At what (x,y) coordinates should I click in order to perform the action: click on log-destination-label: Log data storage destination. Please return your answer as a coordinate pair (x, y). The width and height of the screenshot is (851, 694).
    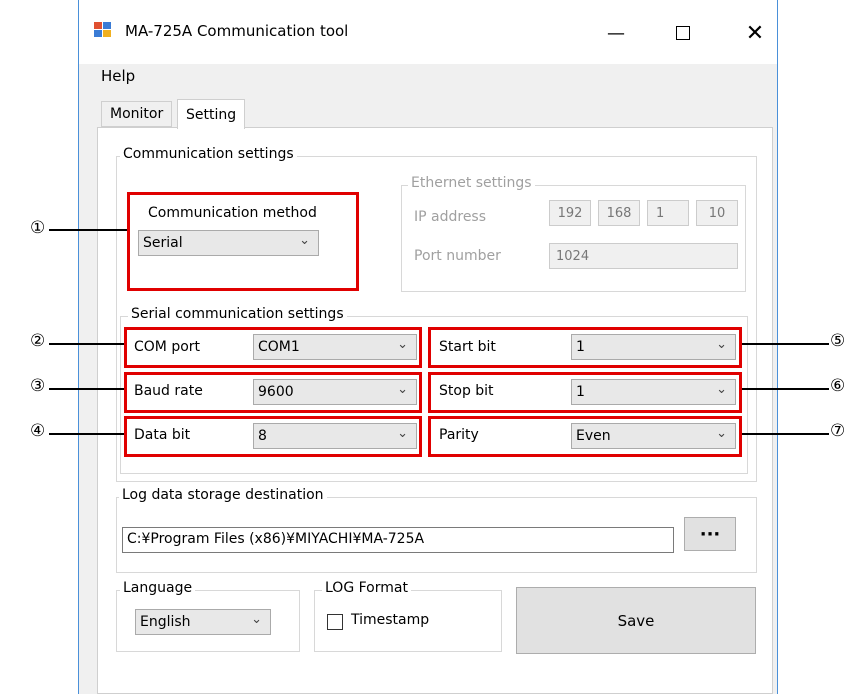
    Looking at the image, I should click on (223, 495).